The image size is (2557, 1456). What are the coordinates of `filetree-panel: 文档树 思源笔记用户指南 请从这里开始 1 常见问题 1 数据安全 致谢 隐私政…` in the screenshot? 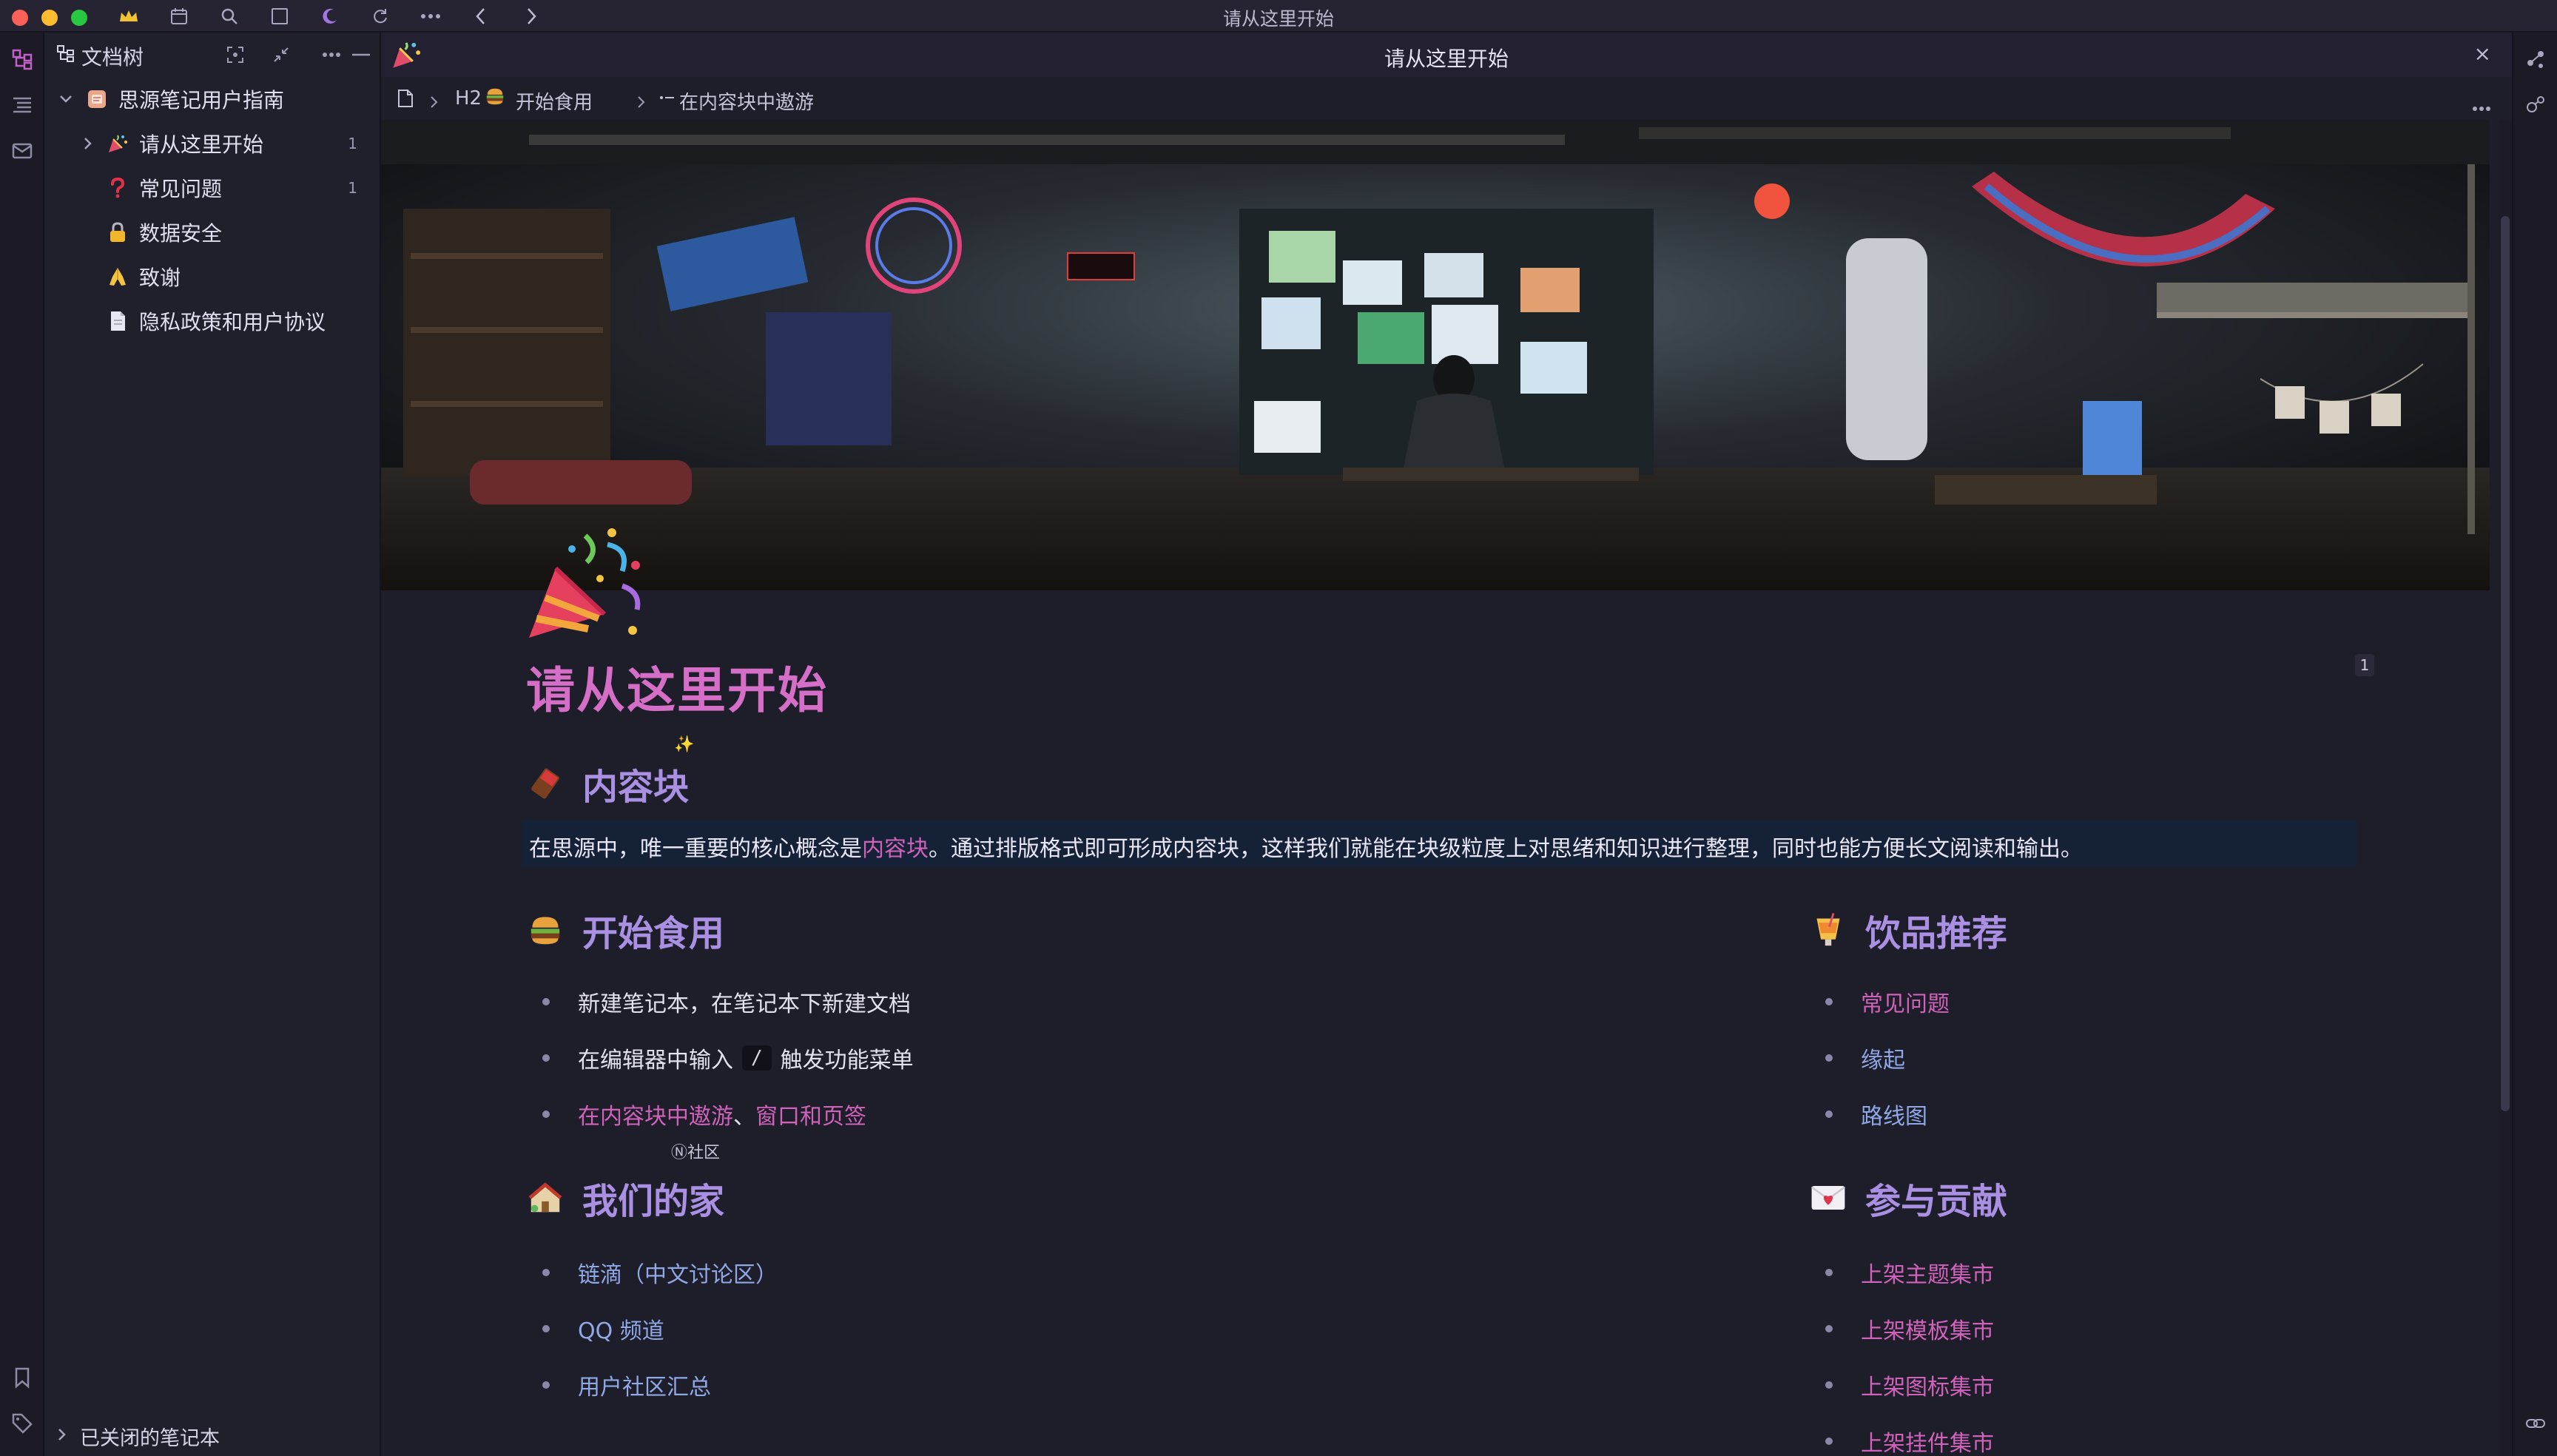 It's located at (212, 744).